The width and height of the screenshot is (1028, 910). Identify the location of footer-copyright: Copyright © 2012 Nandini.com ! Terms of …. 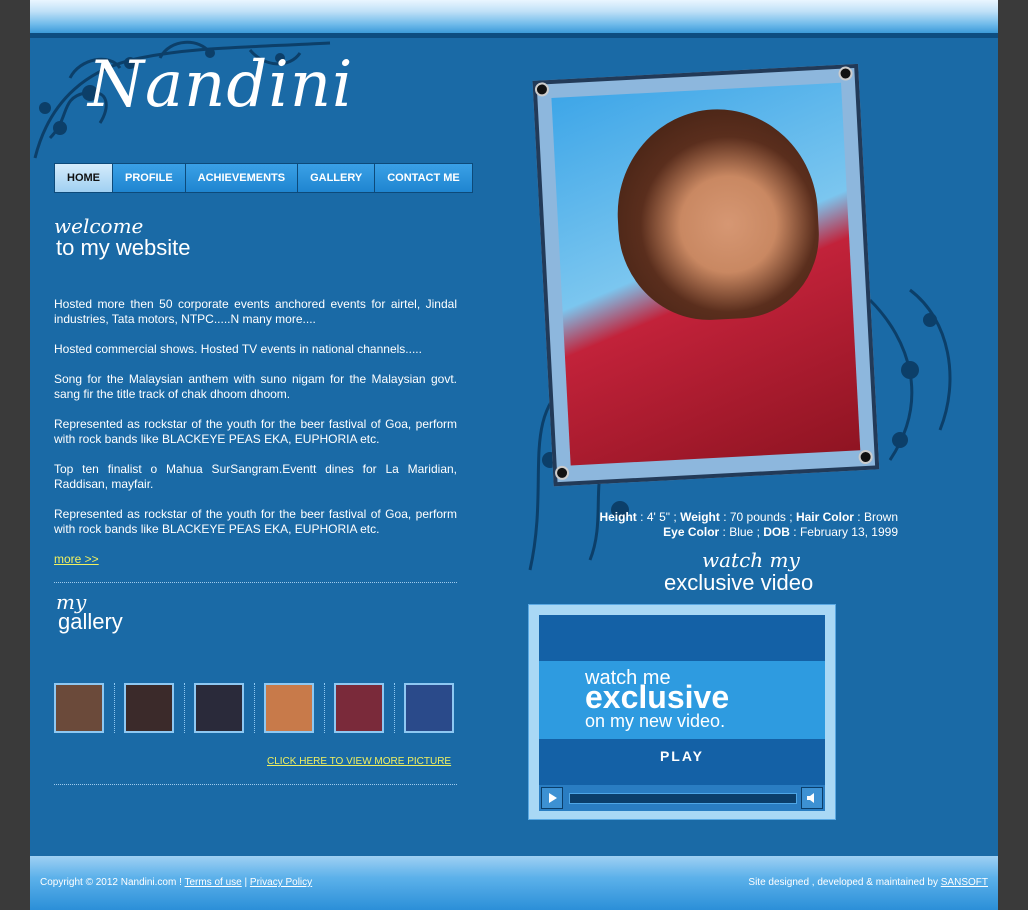
(176, 882).